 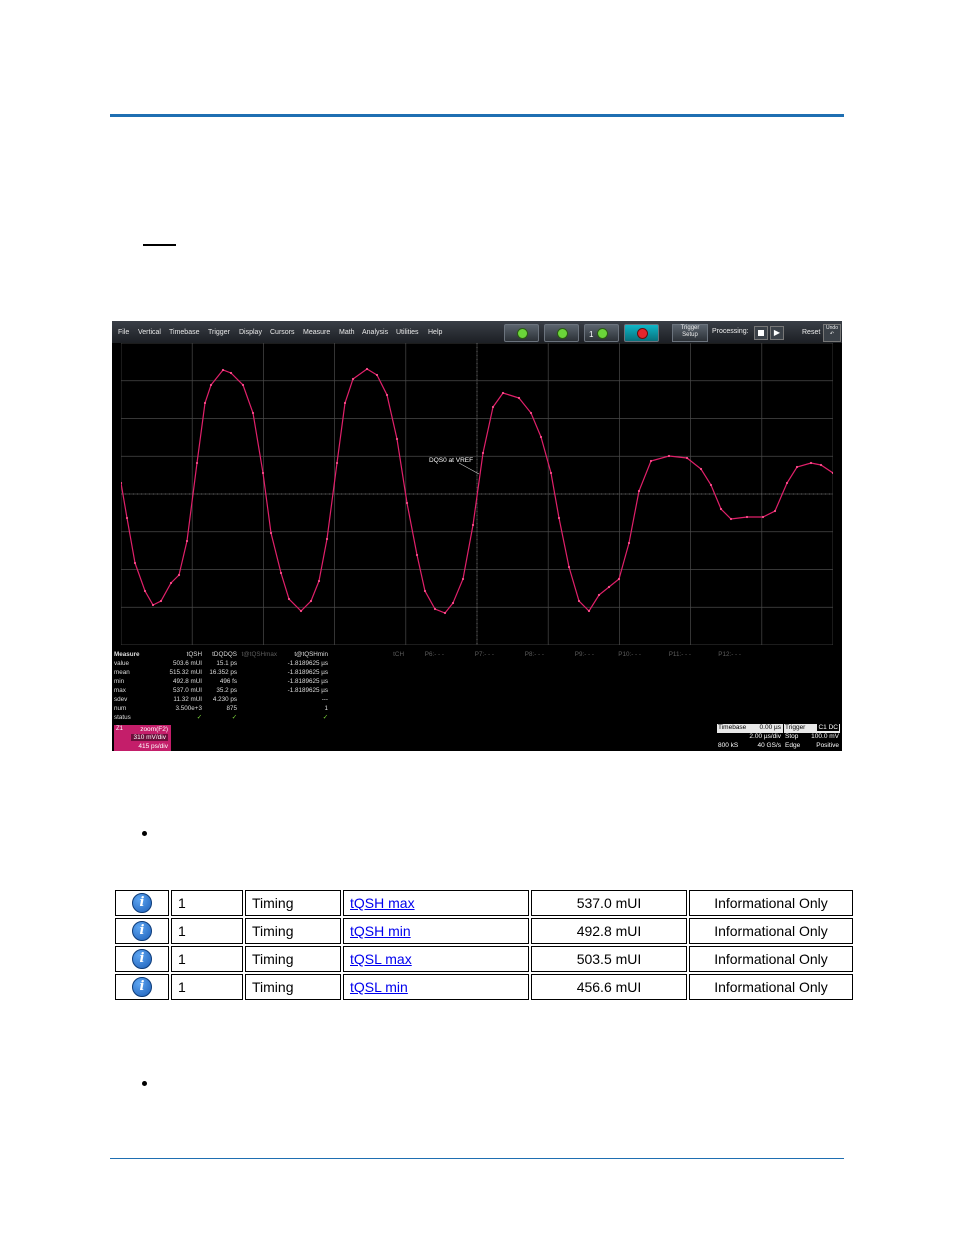 What do you see at coordinates (436, 931) in the screenshot?
I see `result-name-cell: tQSH min` at bounding box center [436, 931].